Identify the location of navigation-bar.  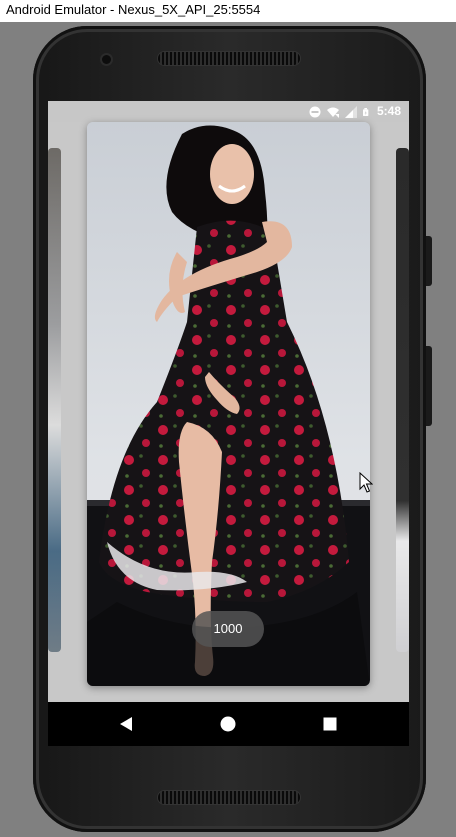
(228, 724).